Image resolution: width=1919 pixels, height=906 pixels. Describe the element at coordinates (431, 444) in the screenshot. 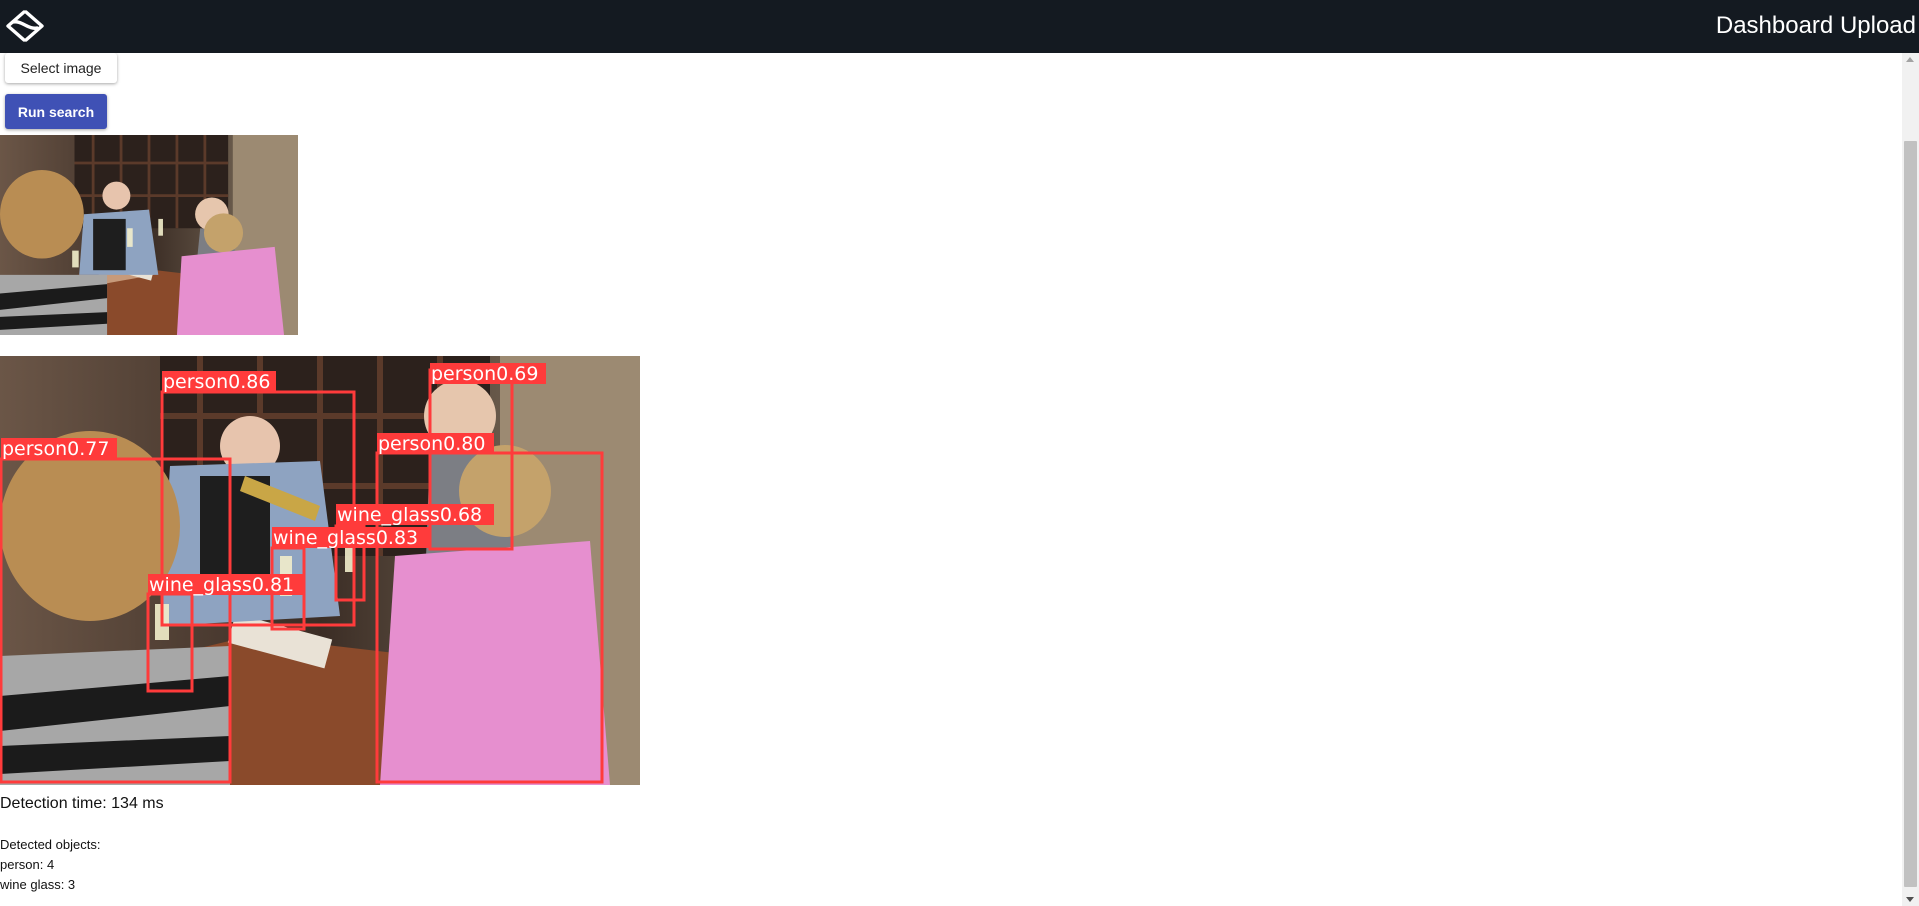

I see `detection-label: person0.80` at that location.